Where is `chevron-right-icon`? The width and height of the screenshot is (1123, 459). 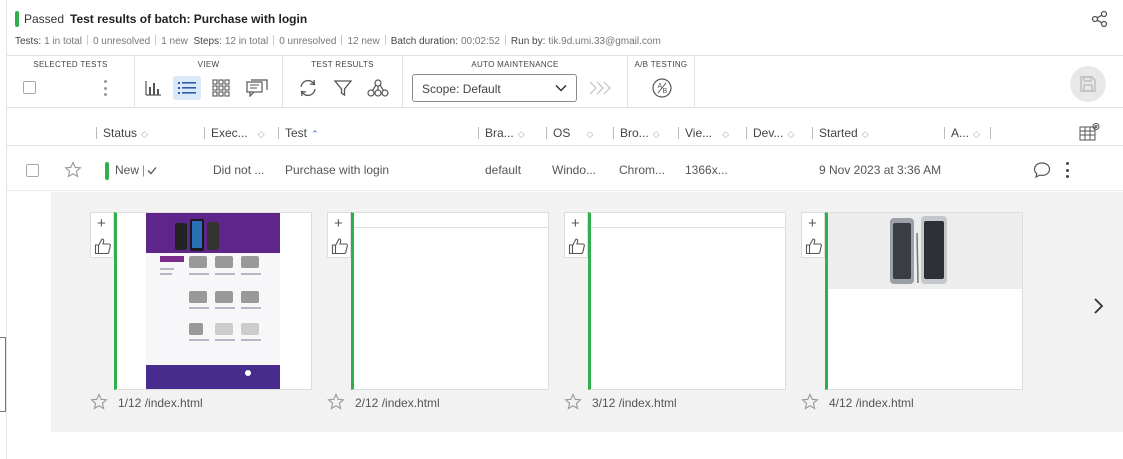 chevron-right-icon is located at coordinates (1099, 306).